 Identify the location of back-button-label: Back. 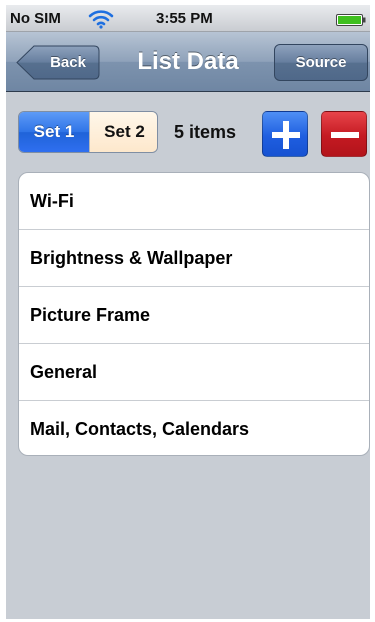
(68, 62).